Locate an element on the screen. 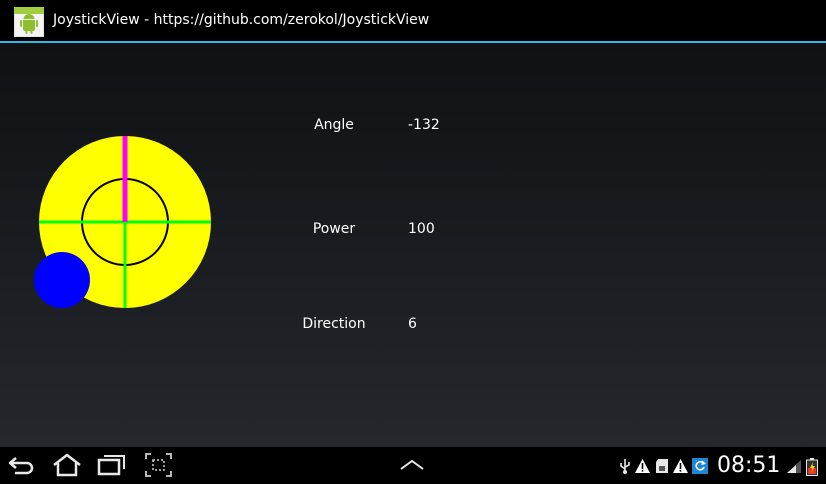 The image size is (826, 484). signal-icon is located at coordinates (794, 466).